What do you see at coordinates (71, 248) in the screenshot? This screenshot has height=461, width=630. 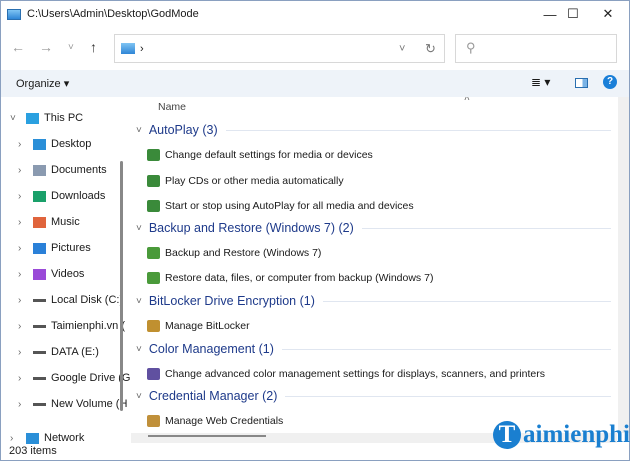 I see `nav-item-label: Pictures` at bounding box center [71, 248].